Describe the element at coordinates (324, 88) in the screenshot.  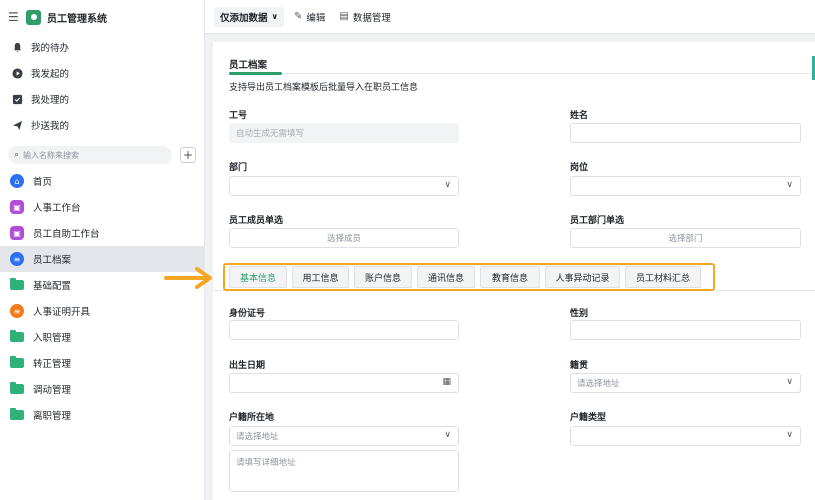
I see `section-description: 支持导出员工档案模板后批量导入在职员工信息` at that location.